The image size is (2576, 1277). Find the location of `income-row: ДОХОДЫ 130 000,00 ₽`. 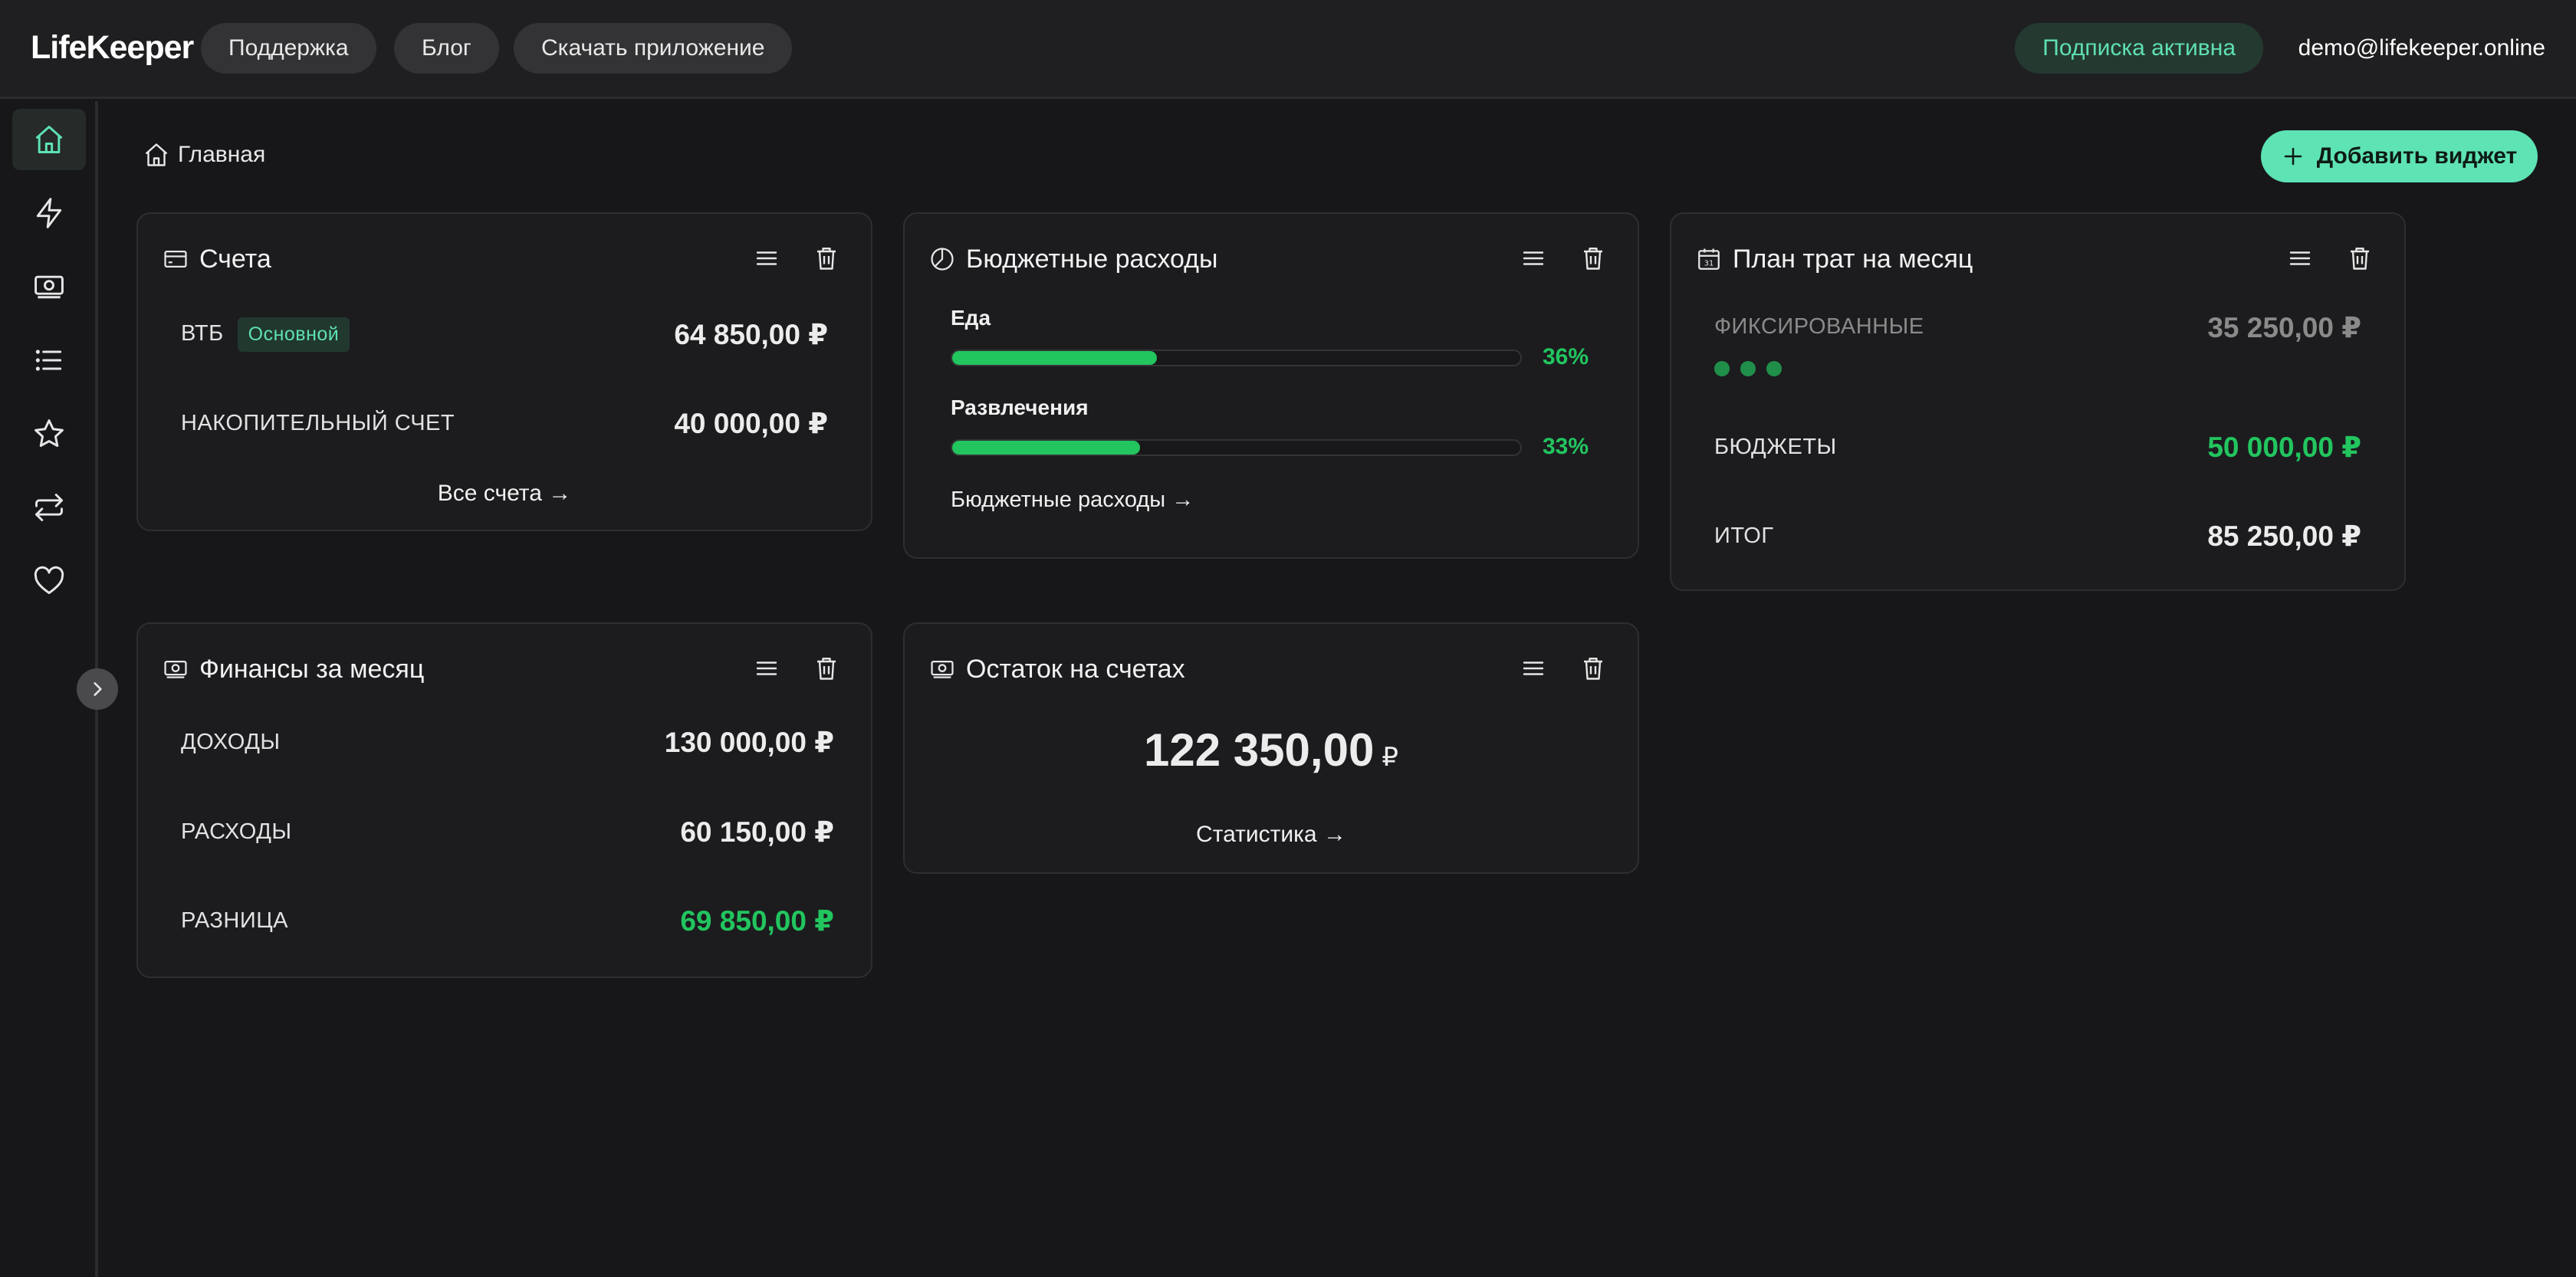

income-row: ДОХОДЫ 130 000,00 ₽ is located at coordinates (508, 742).